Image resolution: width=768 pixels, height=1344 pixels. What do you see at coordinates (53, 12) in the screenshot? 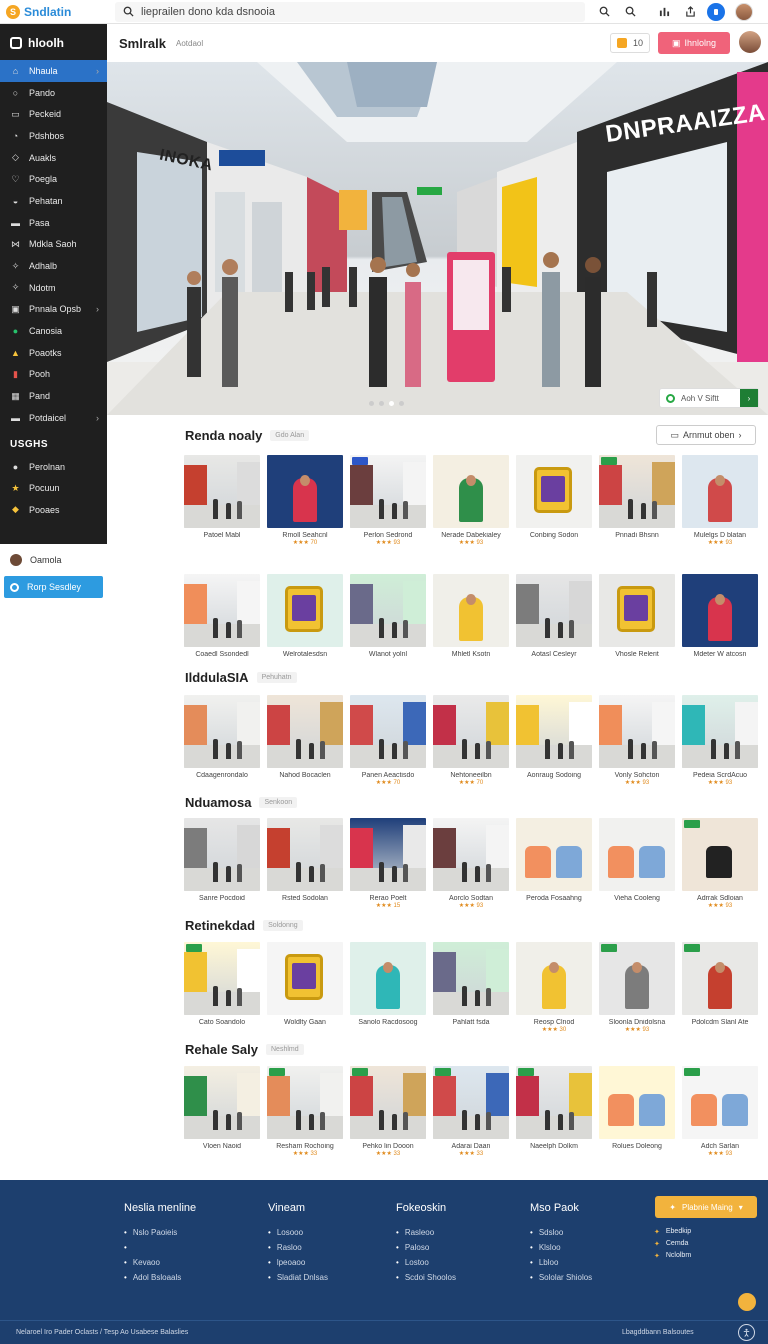
I see `brand: S Sndlatin` at bounding box center [53, 12].